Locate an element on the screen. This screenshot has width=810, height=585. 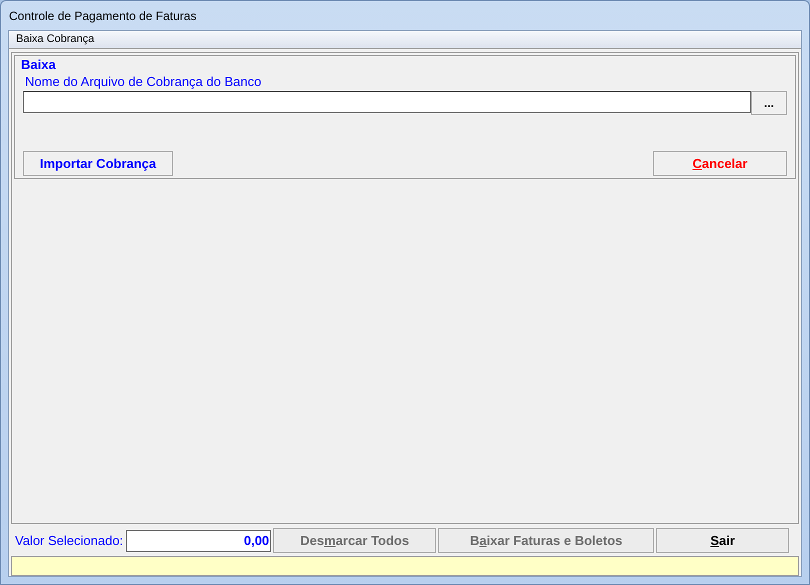
total-value-field: 0,00 is located at coordinates (199, 541).